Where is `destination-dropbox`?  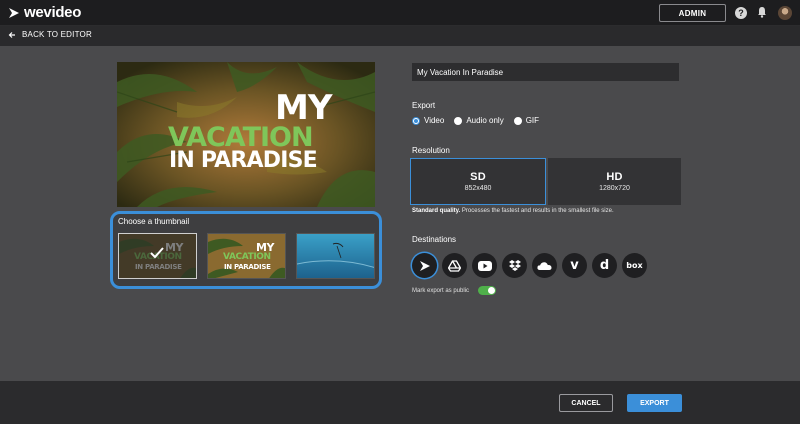 destination-dropbox is located at coordinates (514, 265).